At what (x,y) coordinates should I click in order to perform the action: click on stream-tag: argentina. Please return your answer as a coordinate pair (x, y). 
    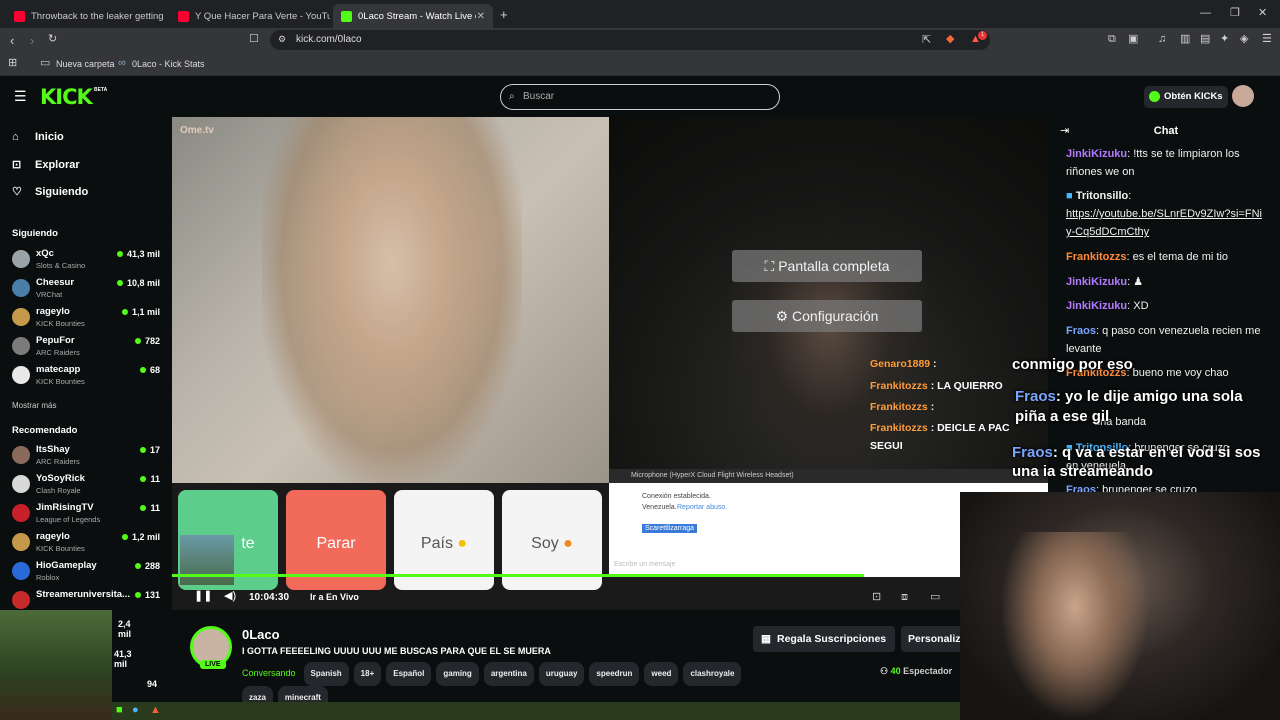
    Looking at the image, I should click on (508, 674).